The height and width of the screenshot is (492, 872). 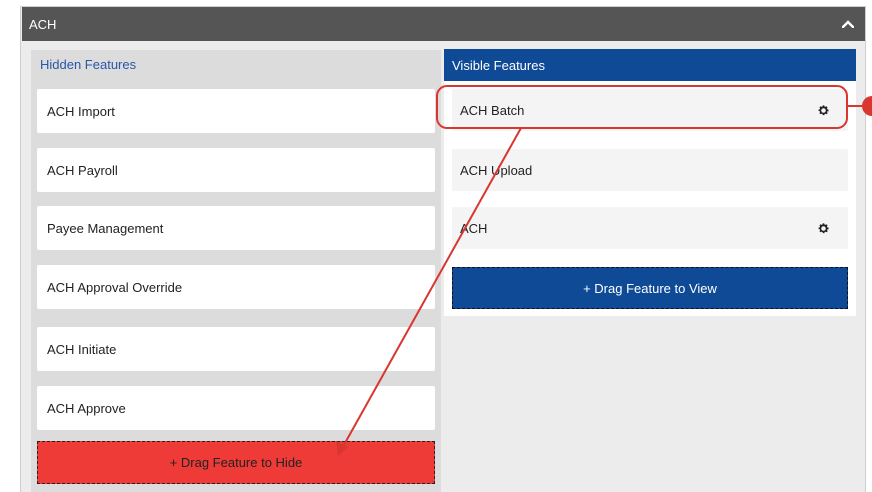 I want to click on feature-label: ACH Upload, so click(x=496, y=170).